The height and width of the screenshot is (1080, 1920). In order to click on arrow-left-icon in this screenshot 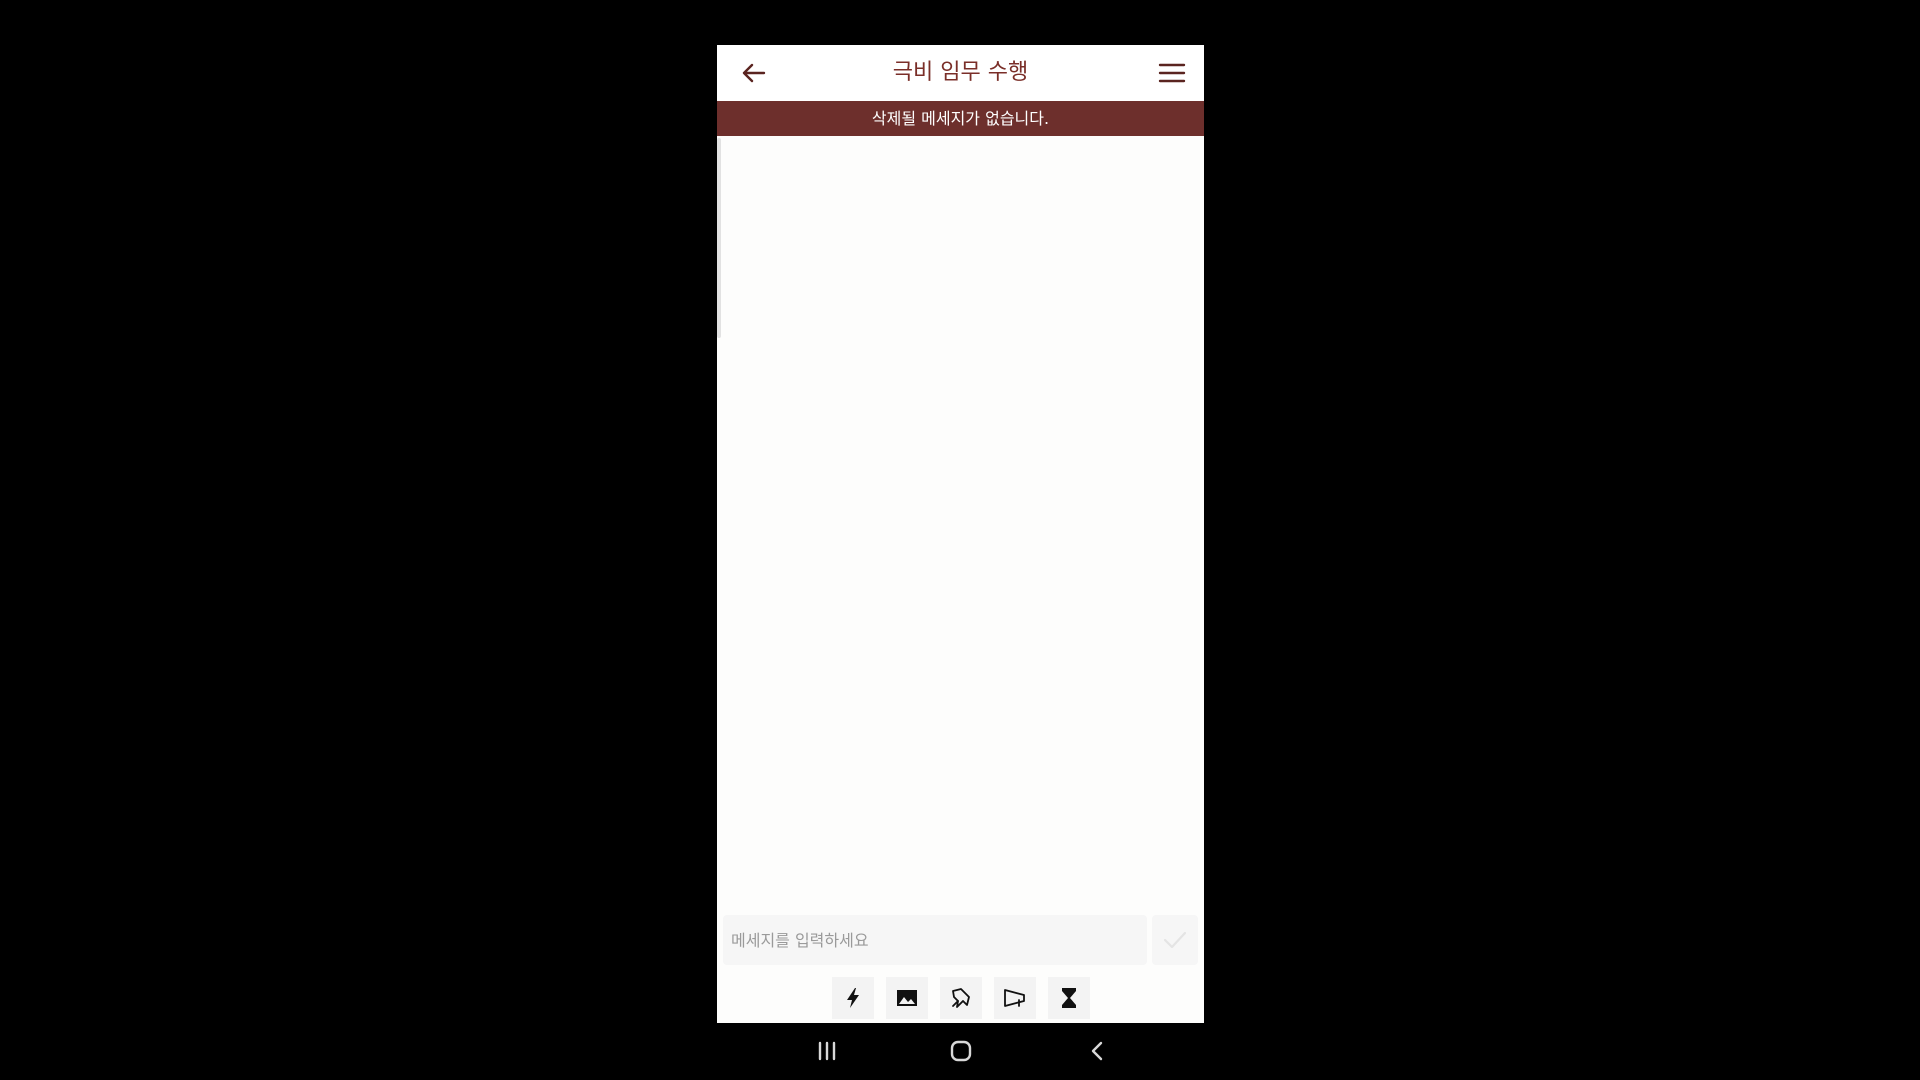, I will do `click(754, 73)`.